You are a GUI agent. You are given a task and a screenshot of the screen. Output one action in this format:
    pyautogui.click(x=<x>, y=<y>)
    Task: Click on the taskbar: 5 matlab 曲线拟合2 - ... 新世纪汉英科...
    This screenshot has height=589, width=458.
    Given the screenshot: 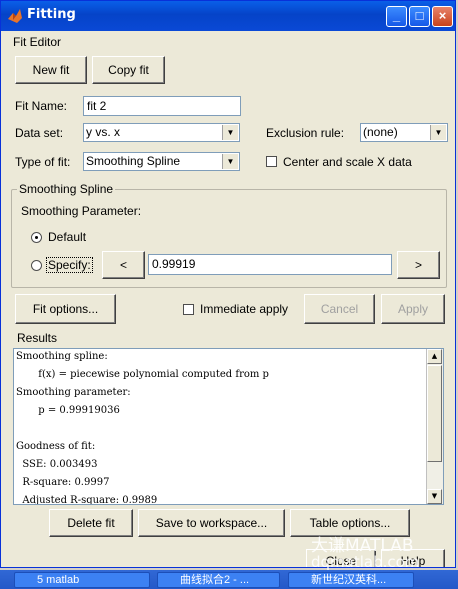 What is the action you would take?
    pyautogui.click(x=229, y=579)
    